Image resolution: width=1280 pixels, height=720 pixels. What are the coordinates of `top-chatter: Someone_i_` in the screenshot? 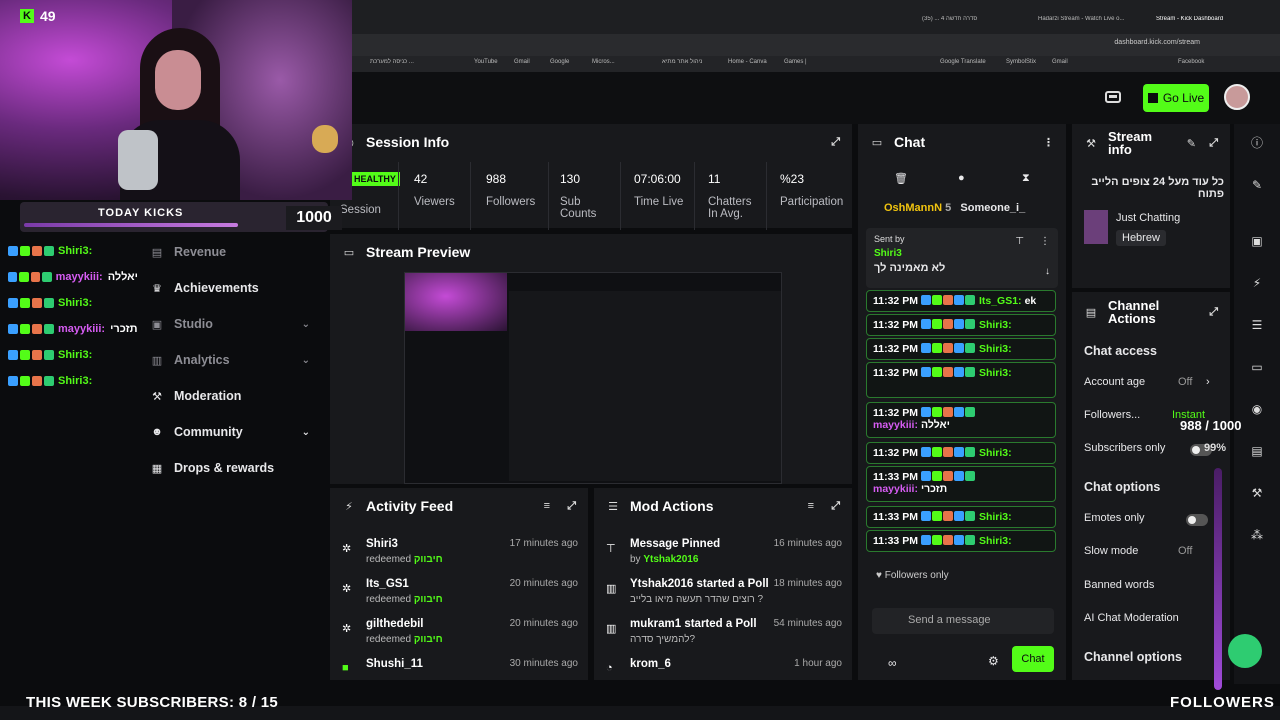 It's located at (992, 208).